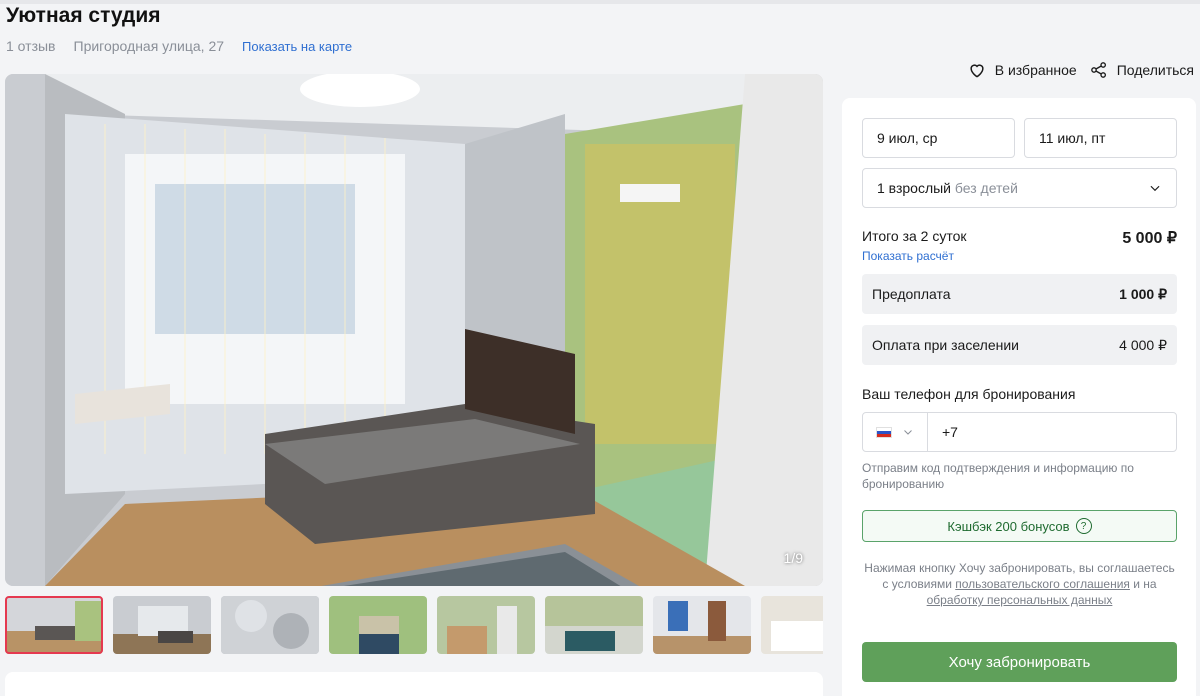 This screenshot has width=1200, height=696. Describe the element at coordinates (986, 188) in the screenshot. I see `guests-children: без детей` at that location.